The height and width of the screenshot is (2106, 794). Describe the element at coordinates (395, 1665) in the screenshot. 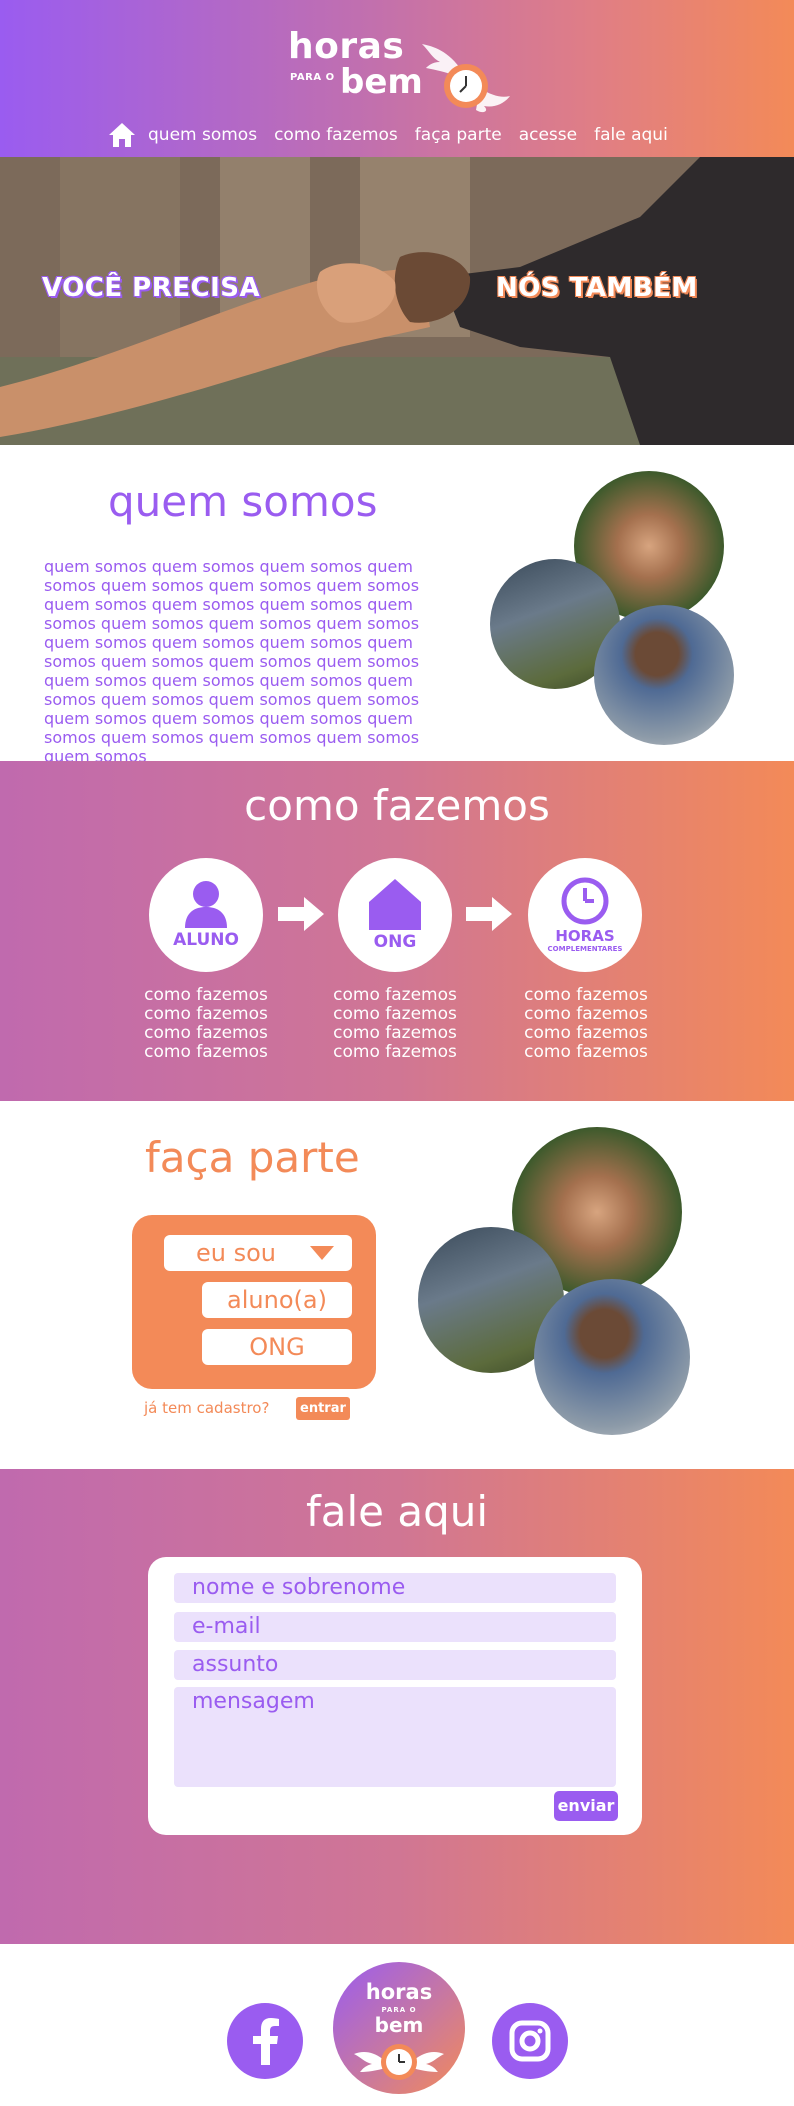

I see `subject-field: assunto` at that location.